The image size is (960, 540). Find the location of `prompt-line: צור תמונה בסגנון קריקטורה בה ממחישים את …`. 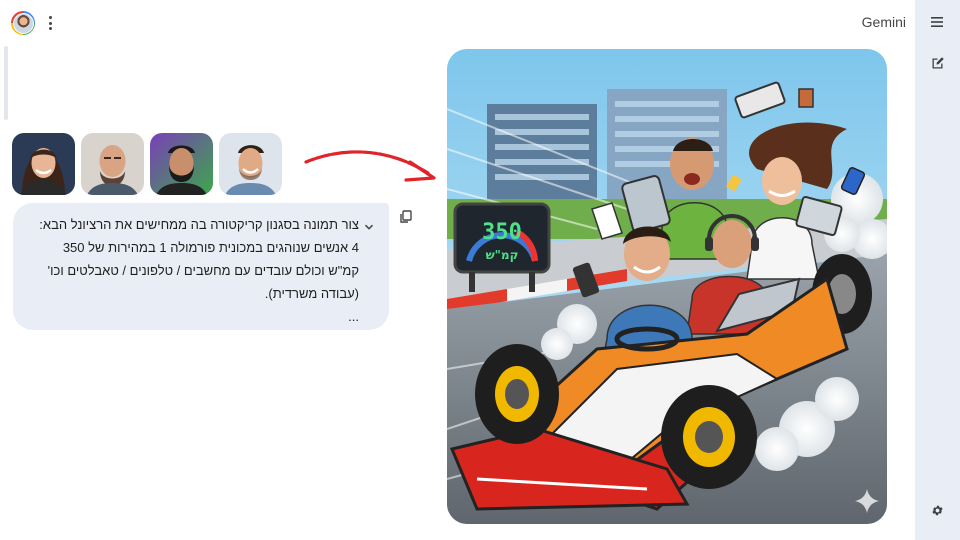

prompt-line: צור תמונה בסגנון קריקטורה בה ממחישים את … is located at coordinates (199, 224).